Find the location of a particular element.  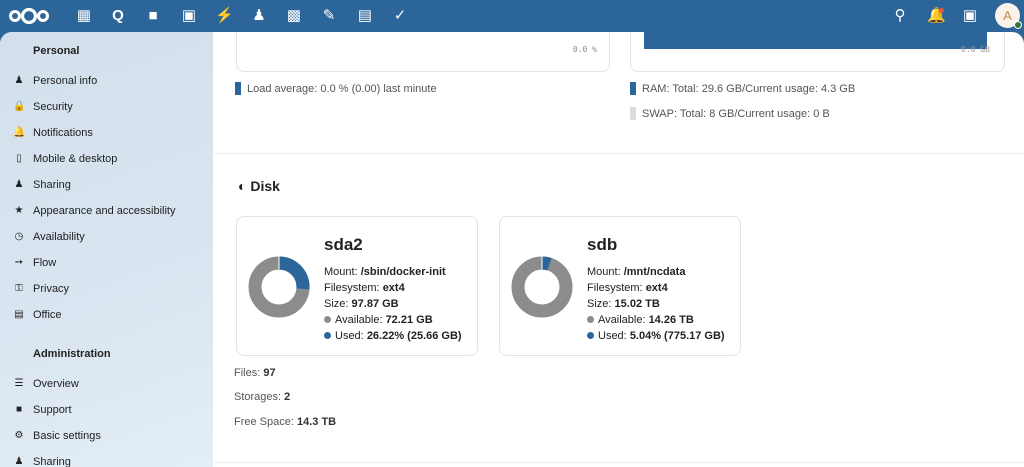

deck-icon: ▤ is located at coordinates (365, 16).